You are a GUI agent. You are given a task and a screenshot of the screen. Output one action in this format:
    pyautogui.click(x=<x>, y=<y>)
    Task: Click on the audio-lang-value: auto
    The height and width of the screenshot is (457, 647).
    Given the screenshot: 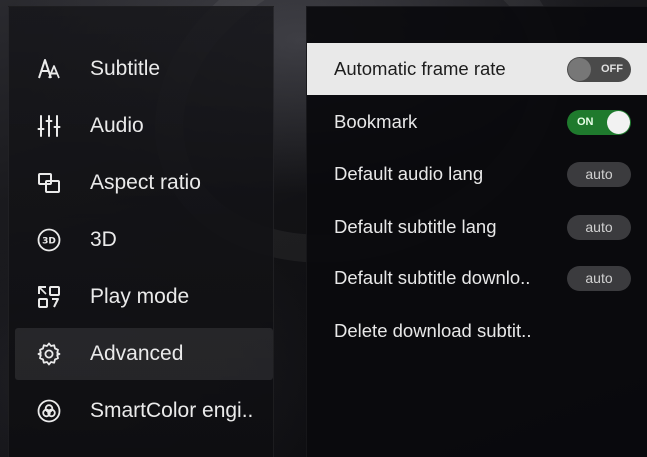 What is the action you would take?
    pyautogui.click(x=599, y=174)
    